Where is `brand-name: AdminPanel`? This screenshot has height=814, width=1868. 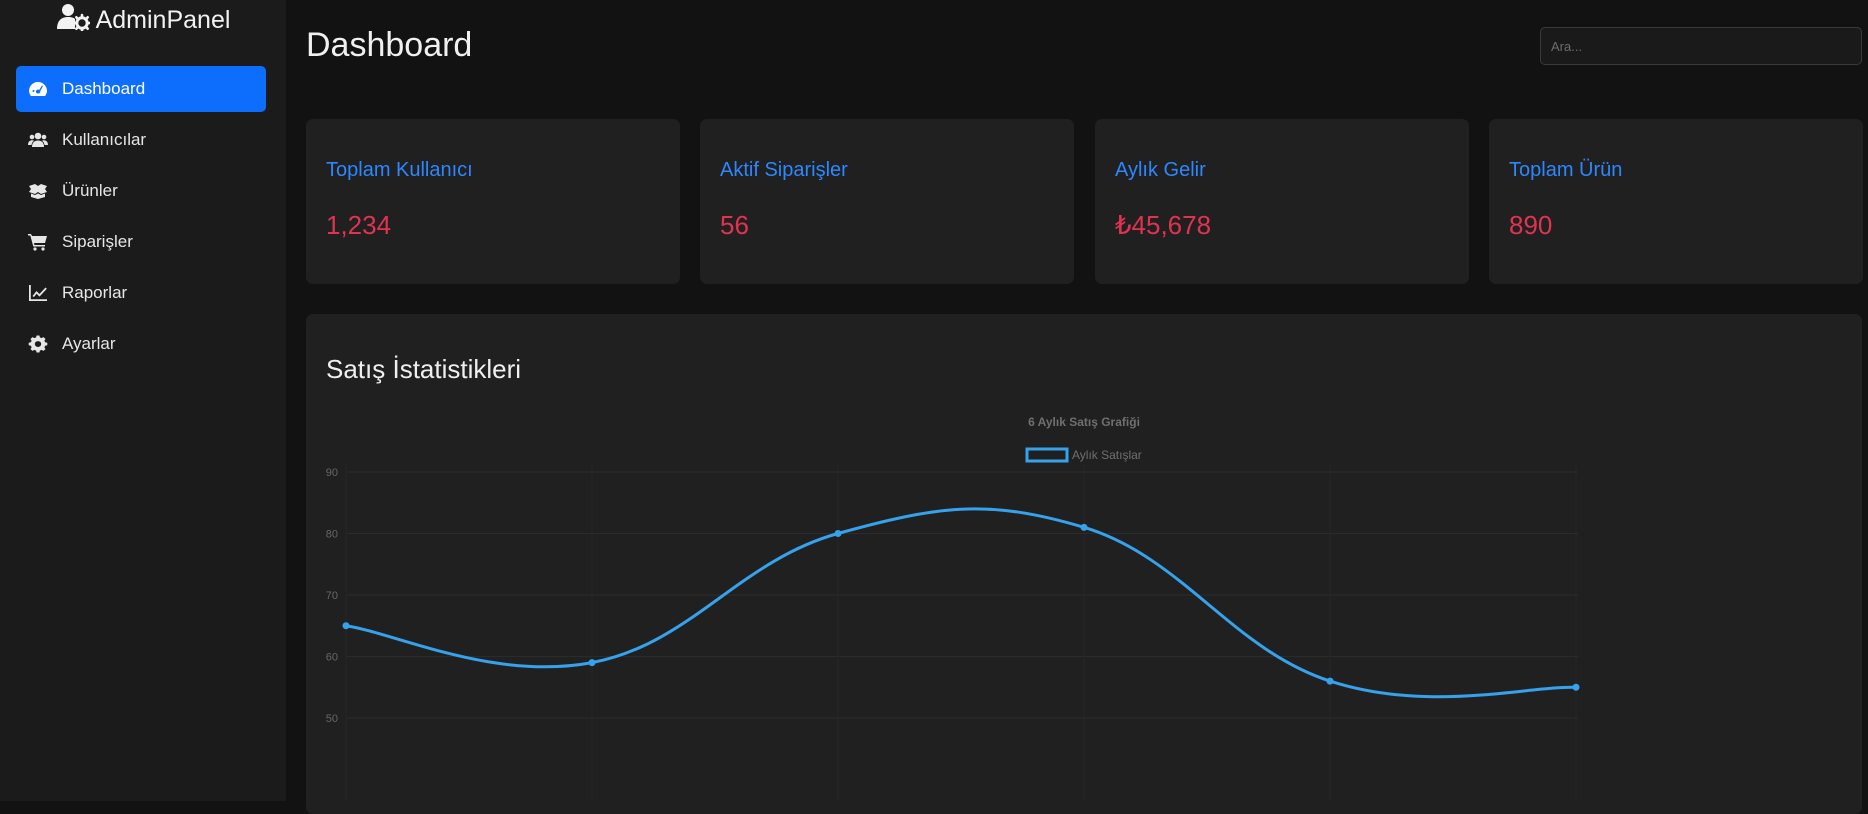 brand-name: AdminPanel is located at coordinates (163, 19).